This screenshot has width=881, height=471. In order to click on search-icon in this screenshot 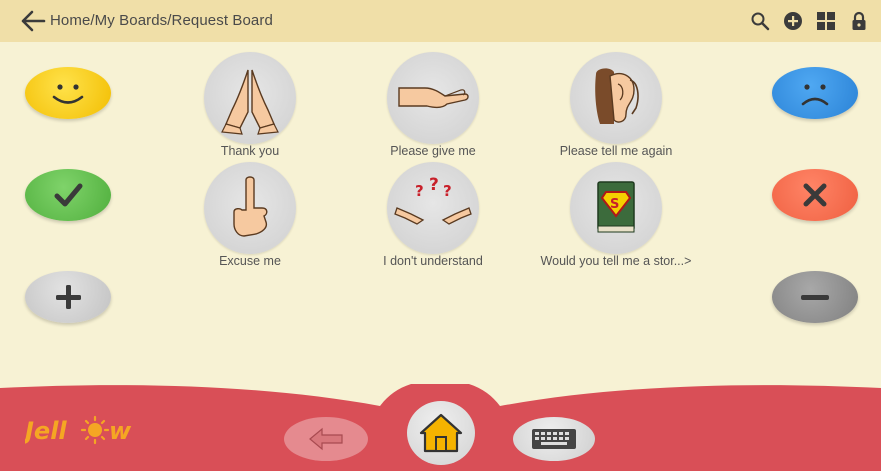, I will do `click(760, 21)`.